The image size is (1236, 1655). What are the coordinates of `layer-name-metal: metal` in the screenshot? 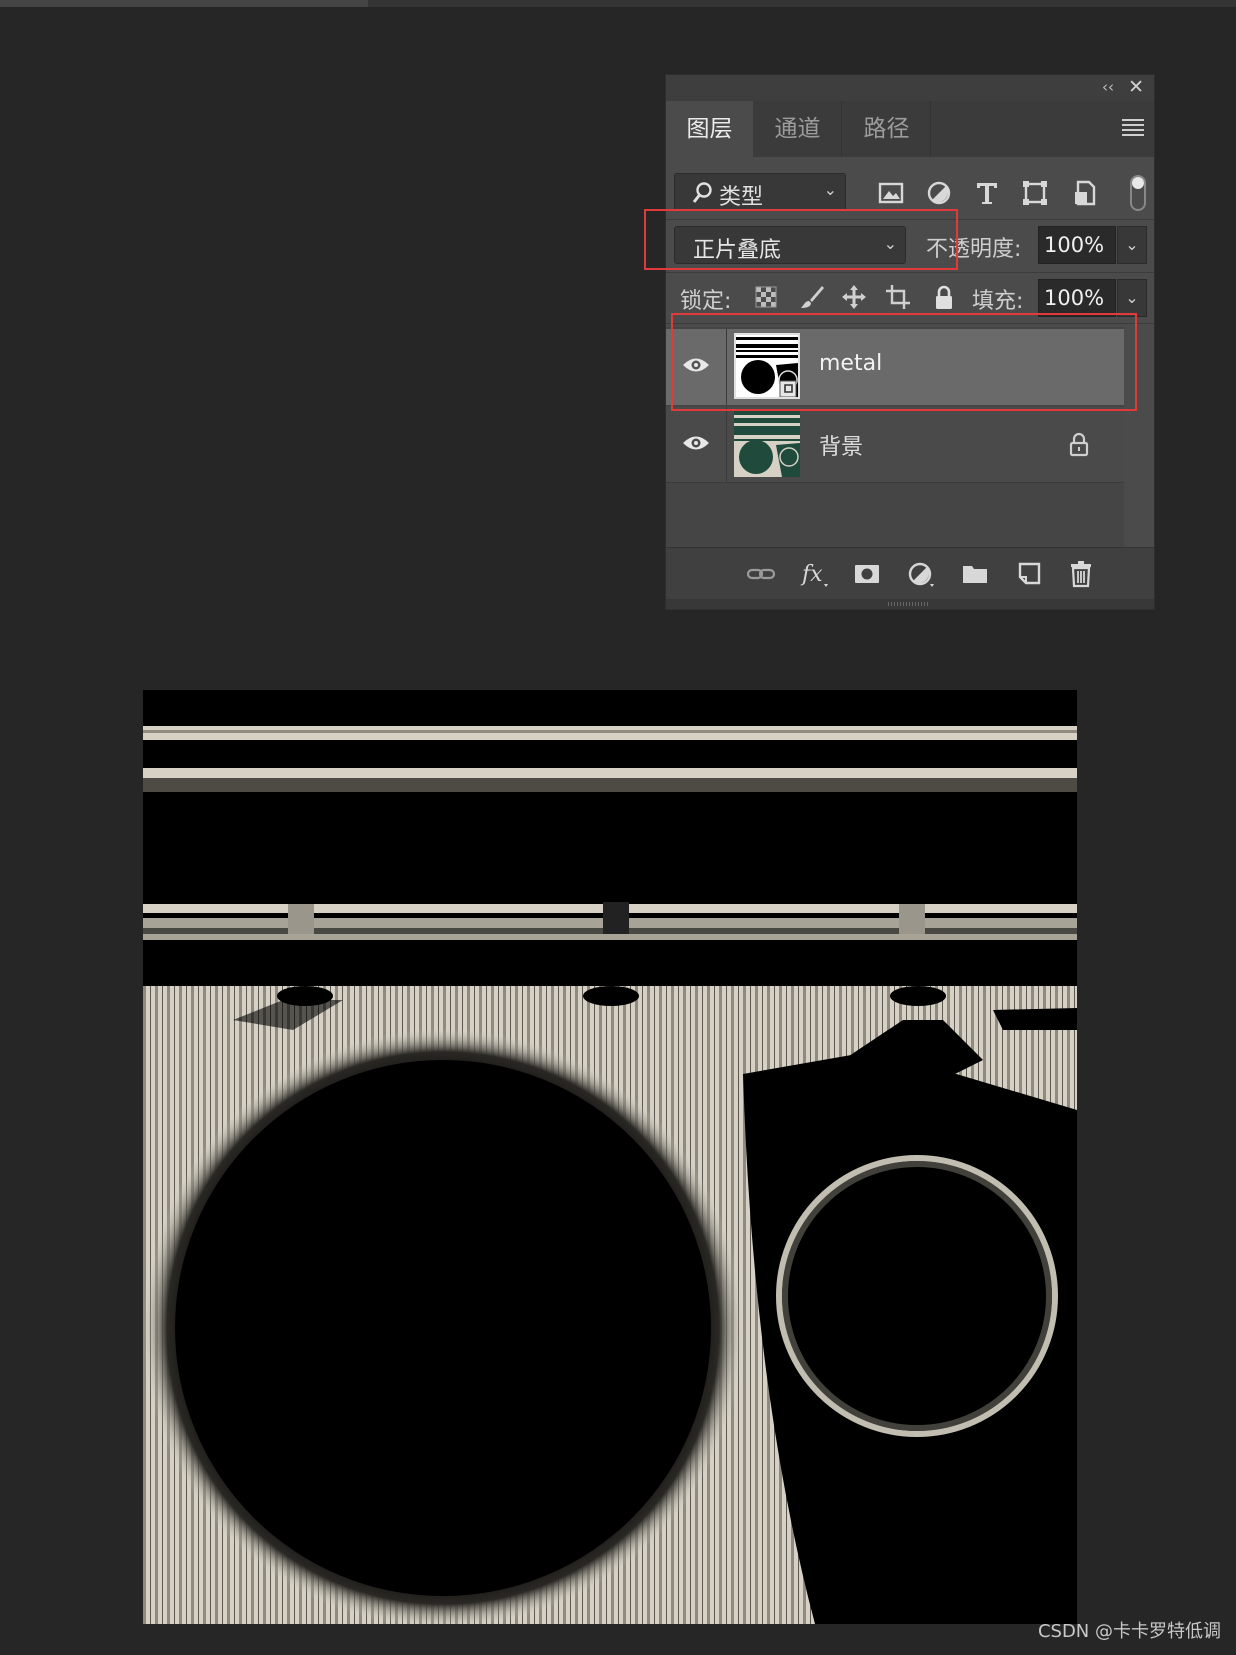 It's located at (850, 363).